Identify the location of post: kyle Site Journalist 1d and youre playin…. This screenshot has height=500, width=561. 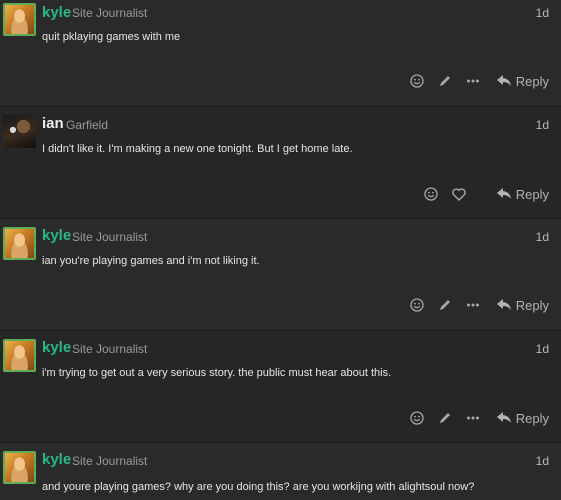
(280, 471).